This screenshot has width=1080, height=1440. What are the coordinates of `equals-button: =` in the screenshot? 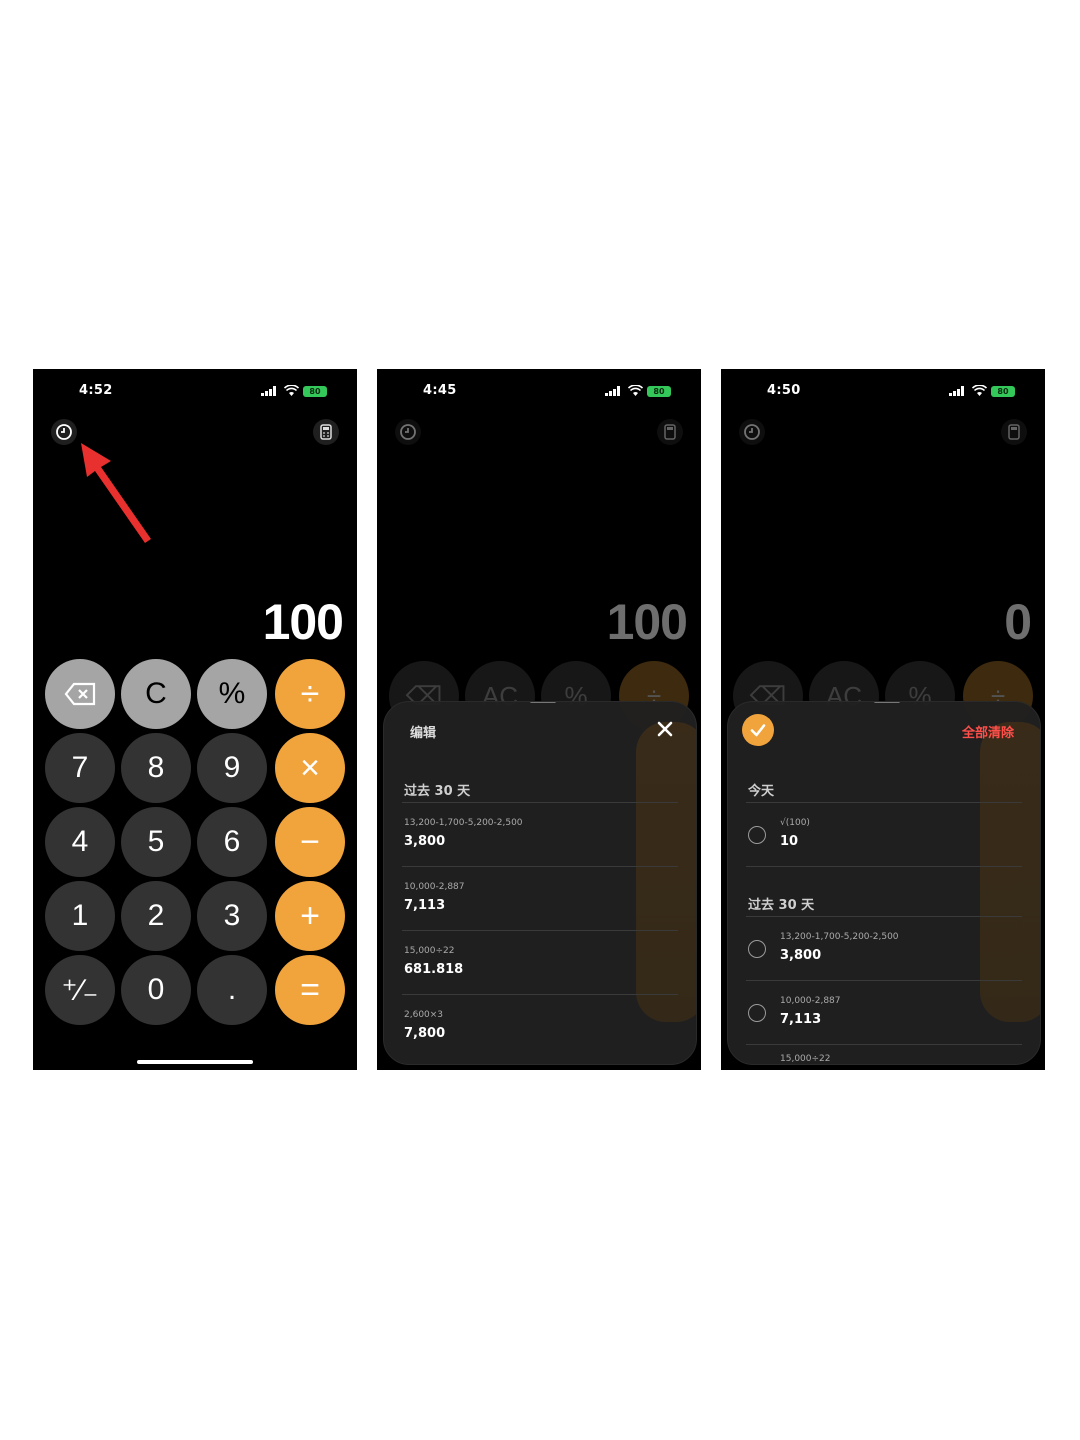 It's located at (310, 990).